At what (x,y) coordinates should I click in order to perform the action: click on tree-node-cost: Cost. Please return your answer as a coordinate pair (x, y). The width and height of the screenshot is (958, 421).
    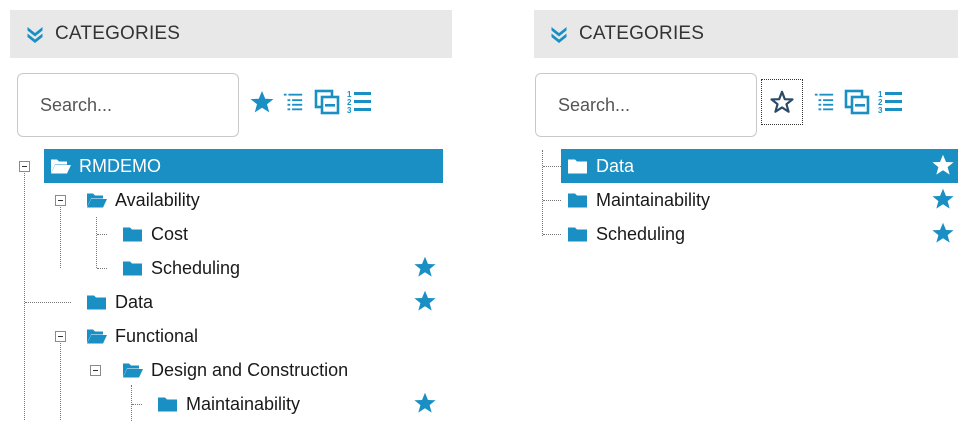
    Looking at the image, I should click on (152, 234).